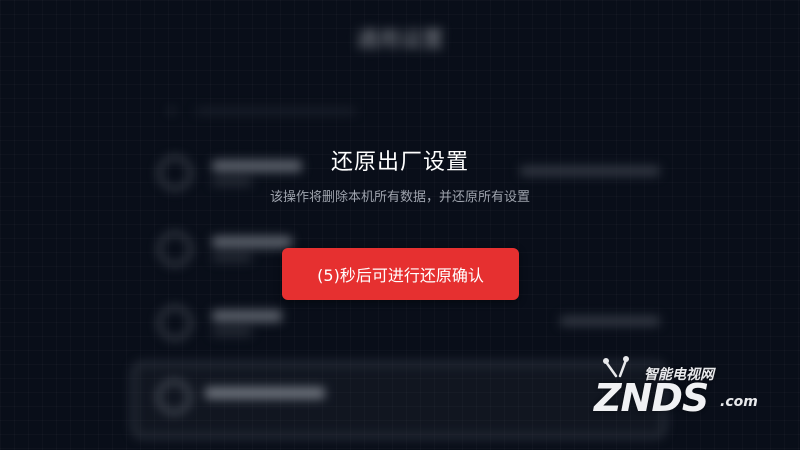 The image size is (800, 450). I want to click on dialog-title: 还原出厂设置, so click(399, 162).